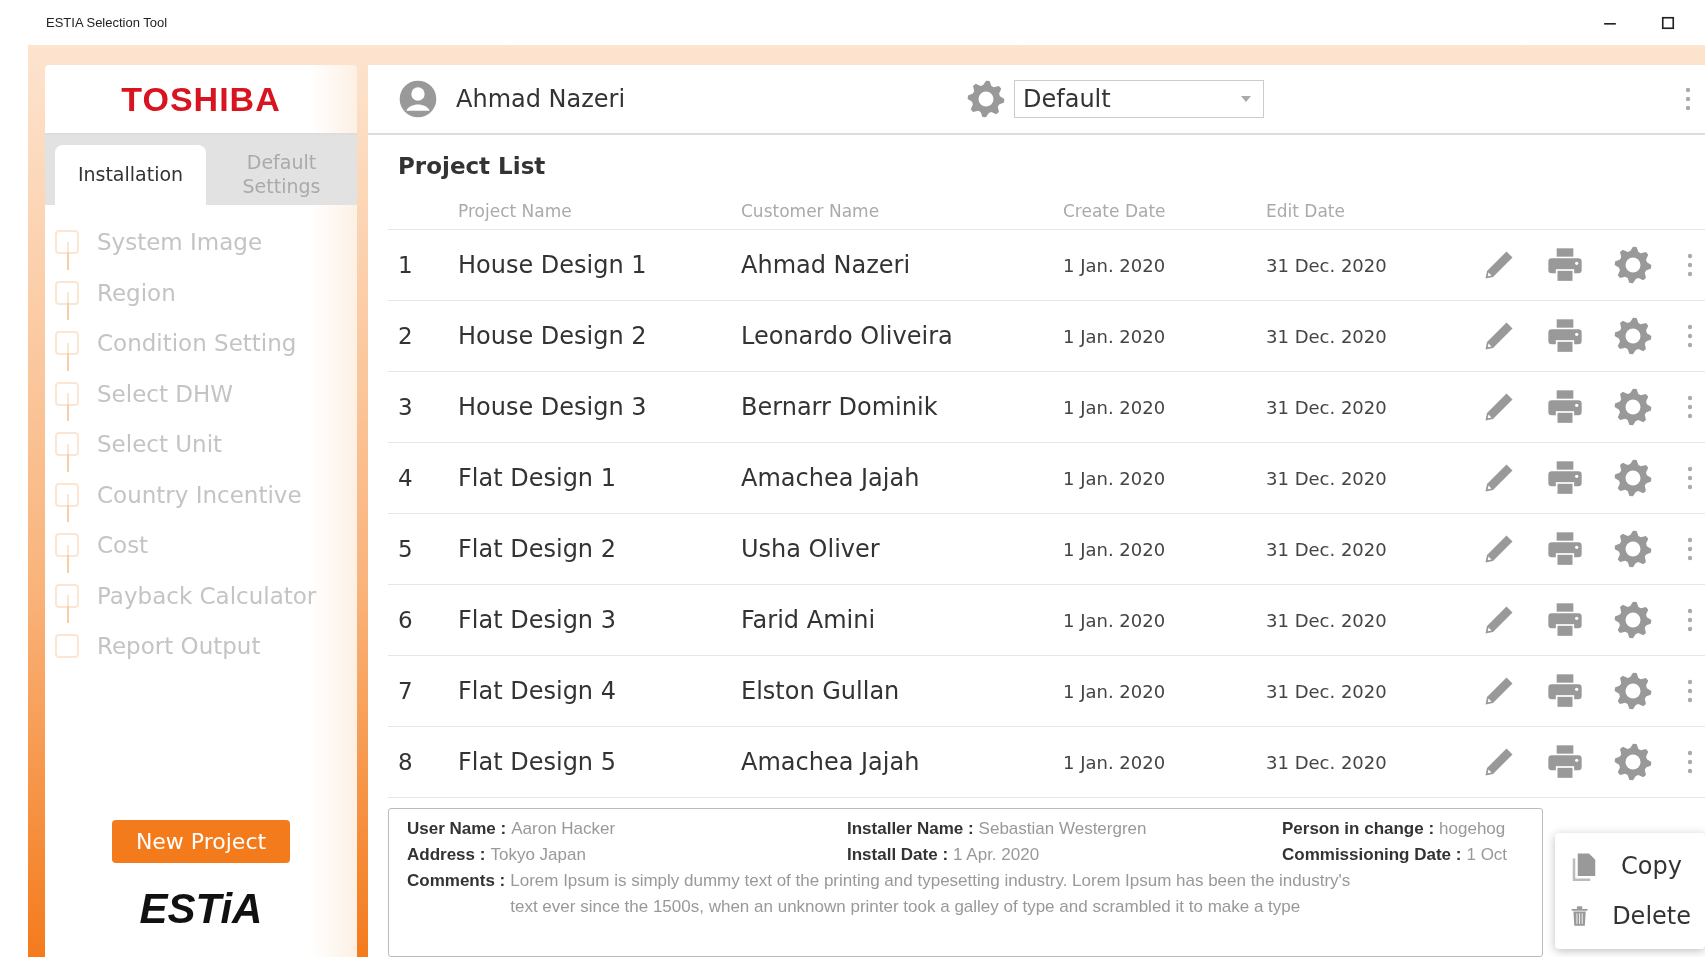 Image resolution: width=1705 pixels, height=957 pixels. Describe the element at coordinates (1115, 211) in the screenshot. I see `column-header: Create Date` at that location.